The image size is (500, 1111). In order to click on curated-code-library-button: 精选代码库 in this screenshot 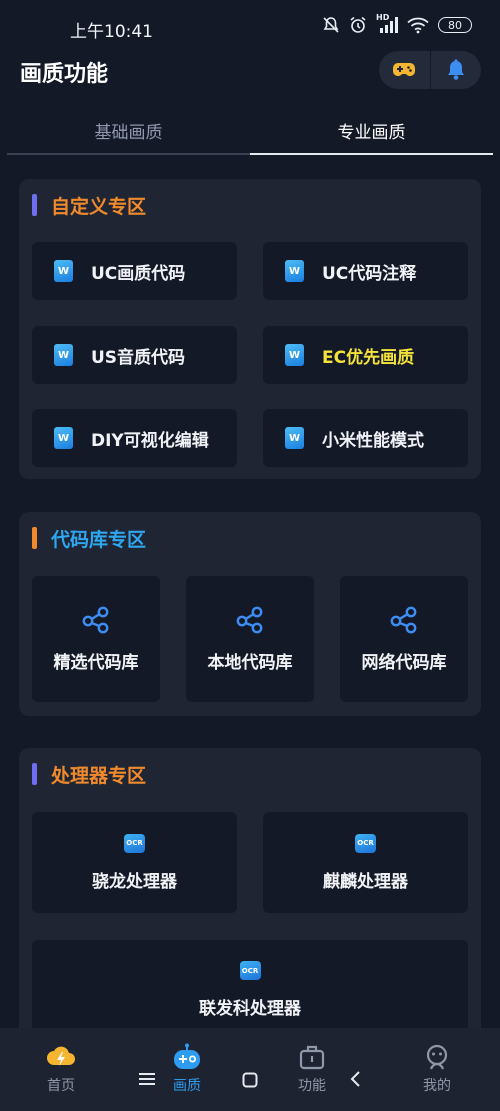, I will do `click(96, 639)`.